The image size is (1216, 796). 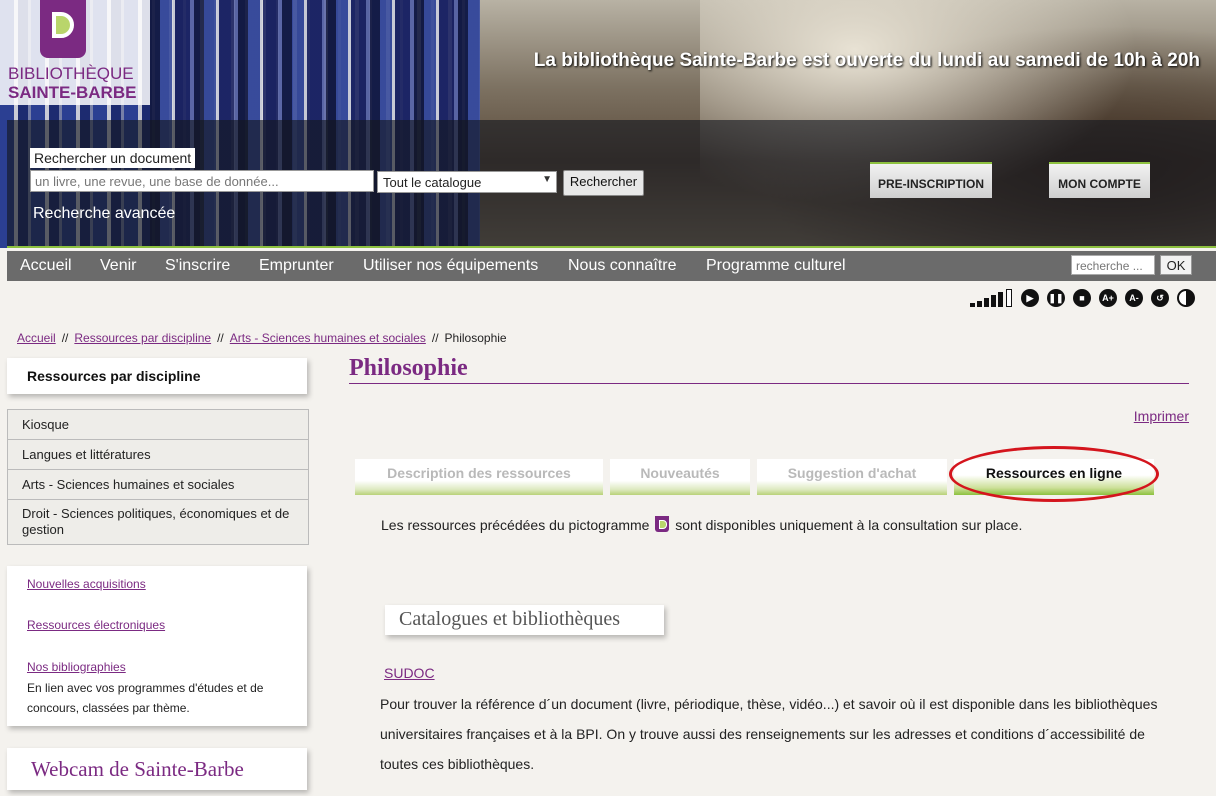 I want to click on nav-item-venir: Venir, so click(x=118, y=266).